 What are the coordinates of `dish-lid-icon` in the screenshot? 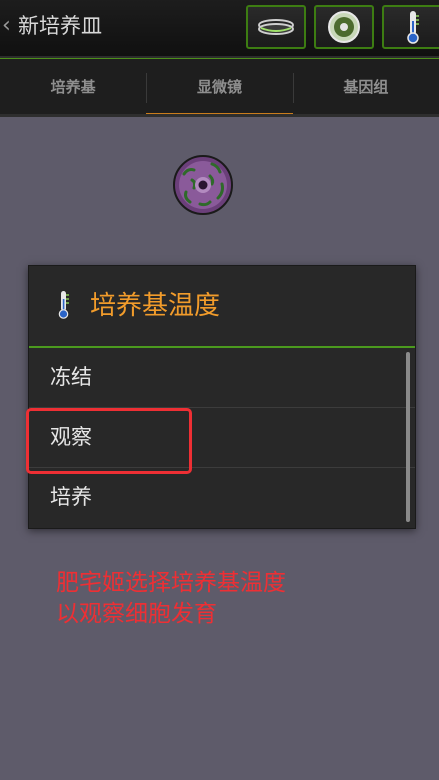 It's located at (276, 27).